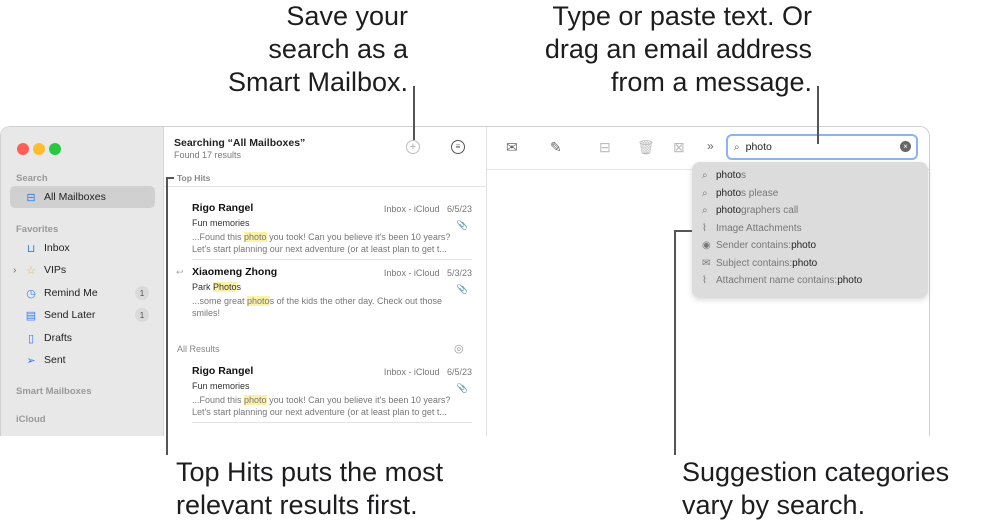  I want to click on suggestion-item: ⌕ photo graphers call, so click(810, 211).